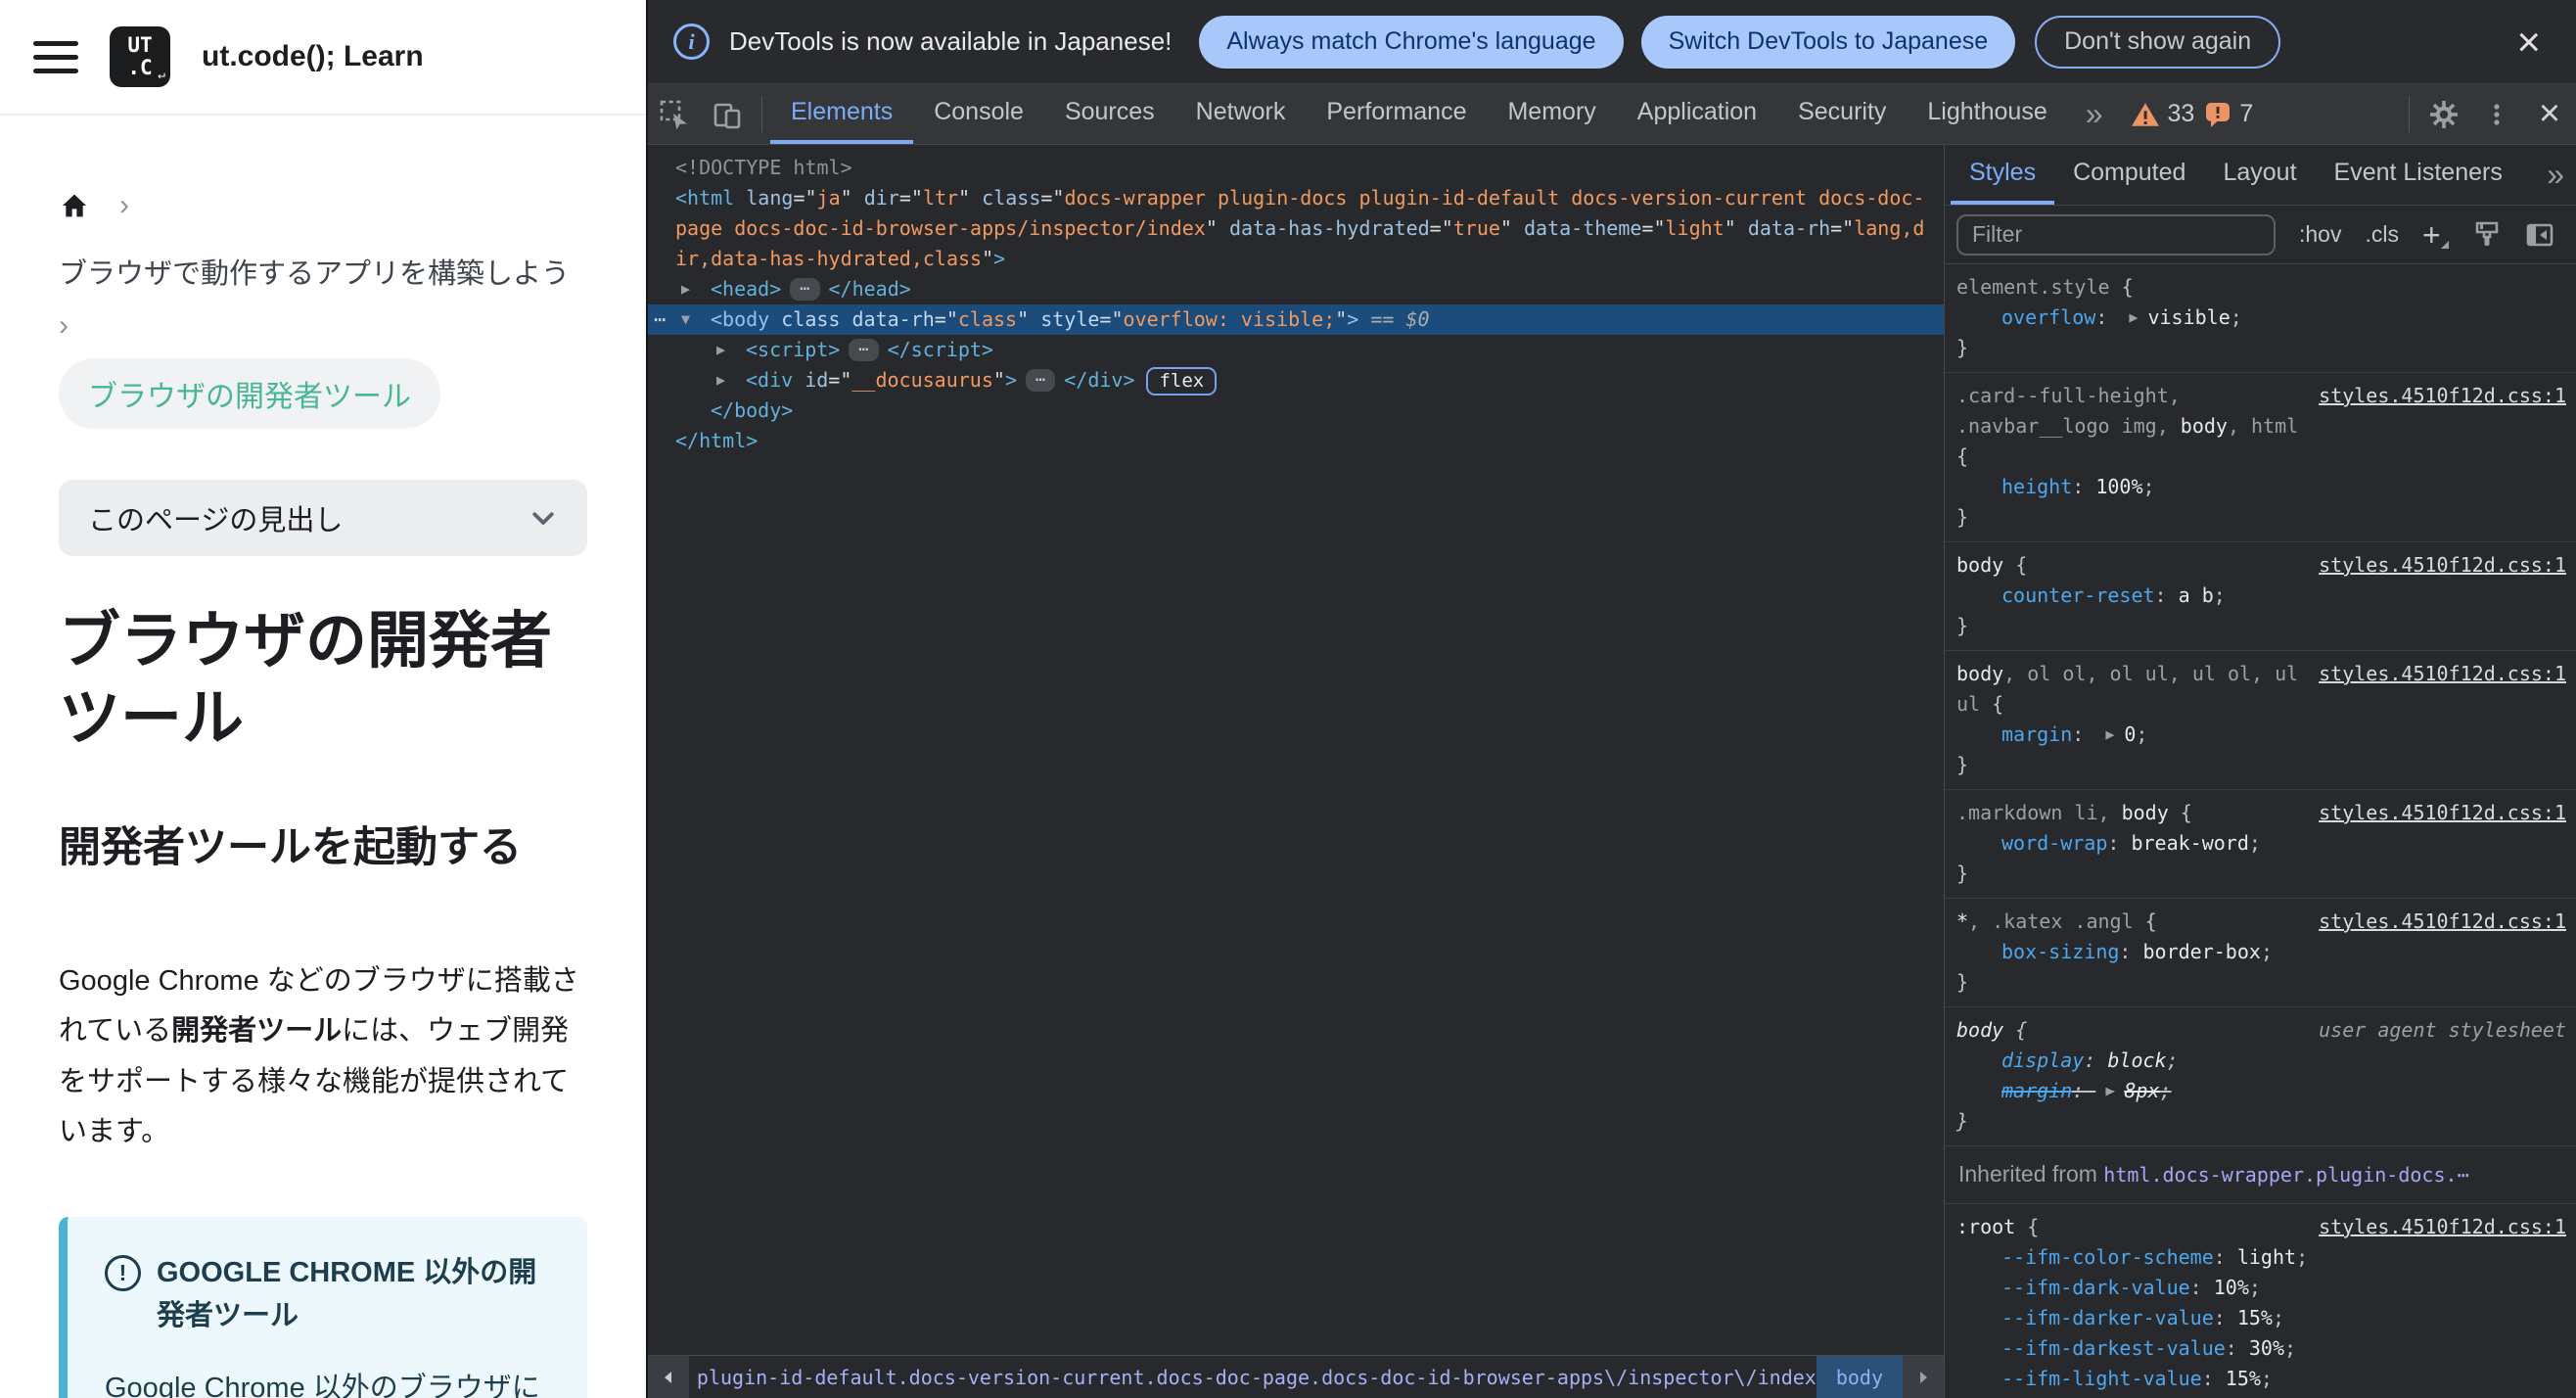 The width and height of the screenshot is (2576, 1398). Describe the element at coordinates (1842, 114) in the screenshot. I see `devtools-tab-security: Security` at that location.